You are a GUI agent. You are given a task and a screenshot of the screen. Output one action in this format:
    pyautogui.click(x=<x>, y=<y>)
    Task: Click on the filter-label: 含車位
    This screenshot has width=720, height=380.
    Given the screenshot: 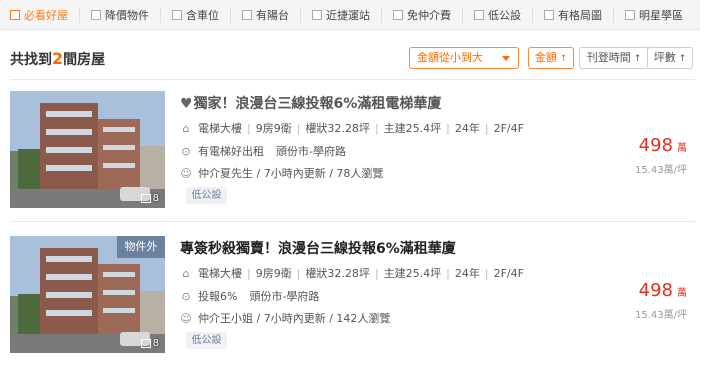 What is the action you would take?
    pyautogui.click(x=202, y=15)
    